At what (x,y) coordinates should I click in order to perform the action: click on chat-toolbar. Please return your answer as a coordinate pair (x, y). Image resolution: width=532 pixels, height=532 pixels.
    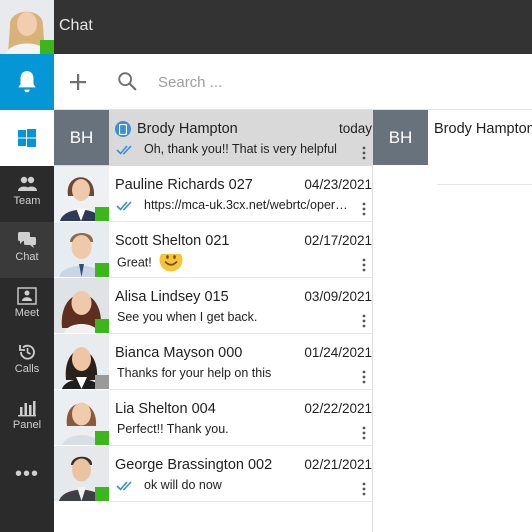
    Looking at the image, I should click on (293, 82).